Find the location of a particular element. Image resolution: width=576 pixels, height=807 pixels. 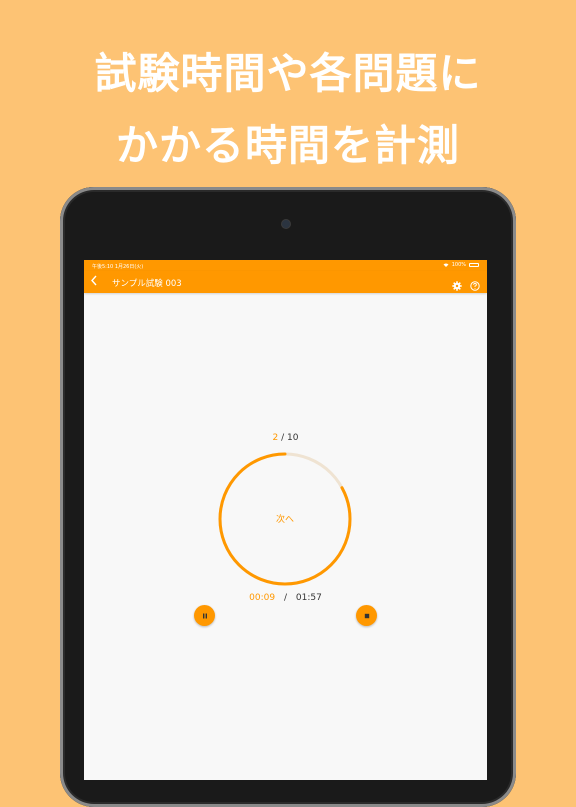

battery-percent: 100% is located at coordinates (458, 265).